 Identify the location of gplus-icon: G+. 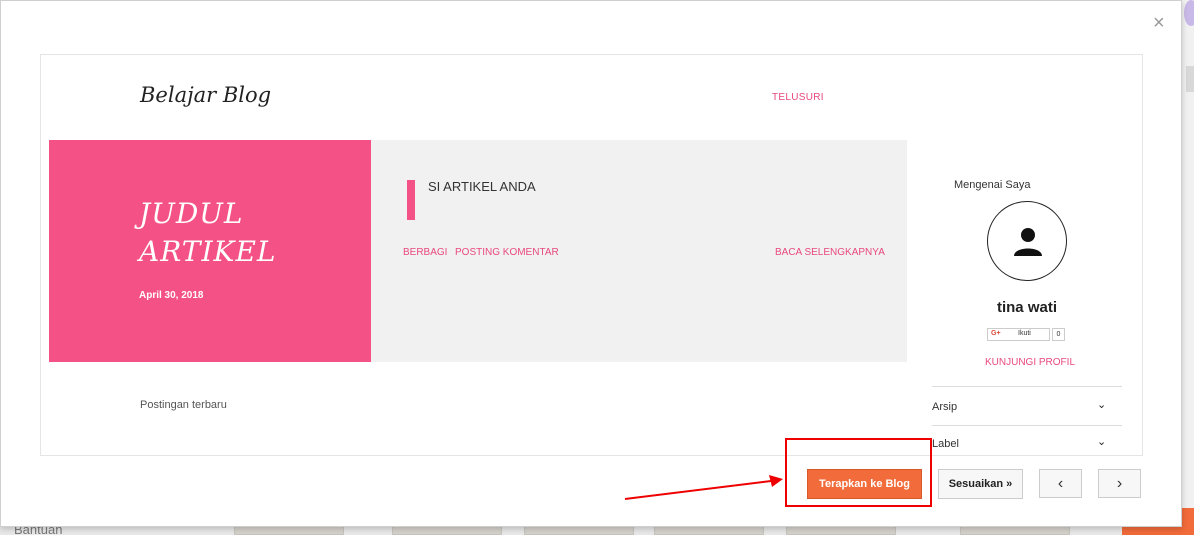
(996, 333).